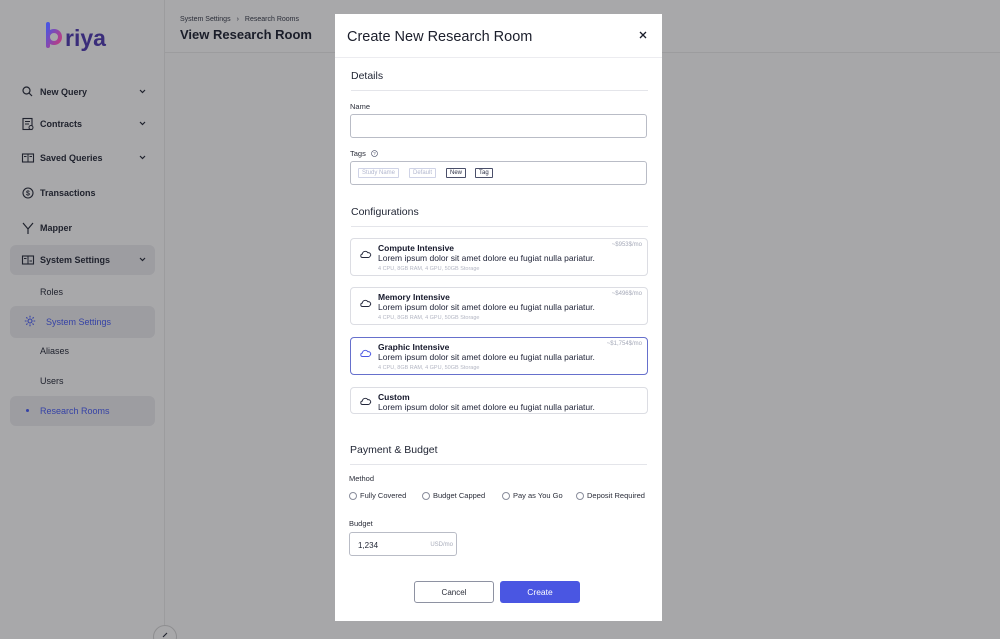  What do you see at coordinates (394, 450) in the screenshot?
I see `payment-section-title: Payment & Budget` at bounding box center [394, 450].